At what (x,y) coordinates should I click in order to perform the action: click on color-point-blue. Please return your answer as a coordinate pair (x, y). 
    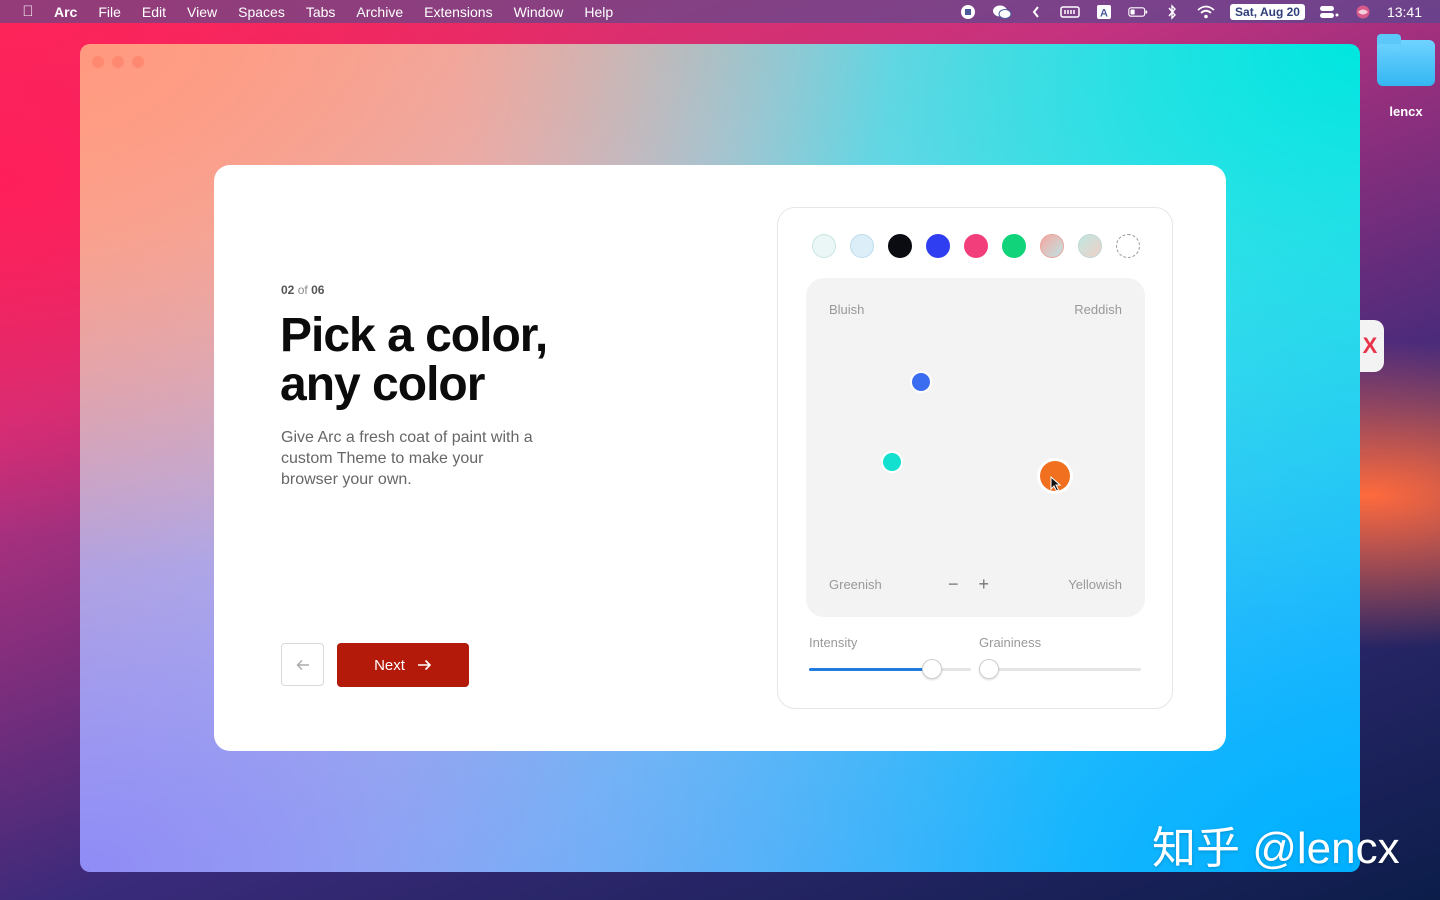
    Looking at the image, I should click on (921, 382).